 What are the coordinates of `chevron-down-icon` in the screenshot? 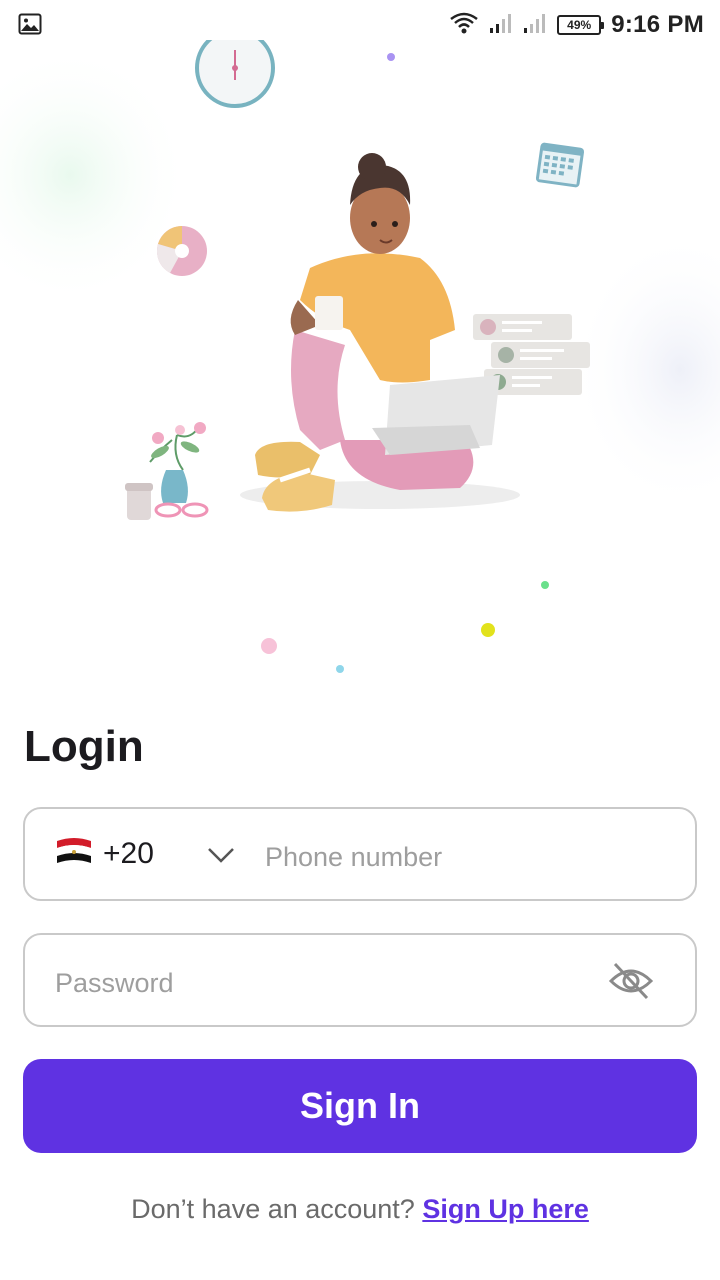 It's located at (221, 855).